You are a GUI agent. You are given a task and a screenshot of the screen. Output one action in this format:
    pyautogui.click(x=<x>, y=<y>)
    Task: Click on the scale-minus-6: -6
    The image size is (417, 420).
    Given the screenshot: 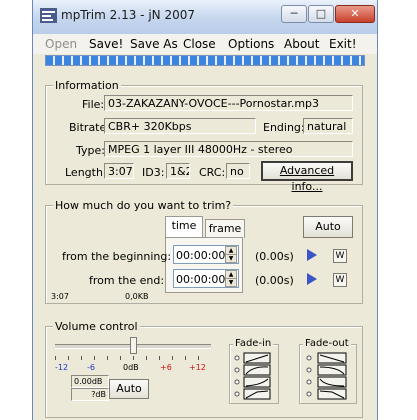 What is the action you would take?
    pyautogui.click(x=91, y=367)
    